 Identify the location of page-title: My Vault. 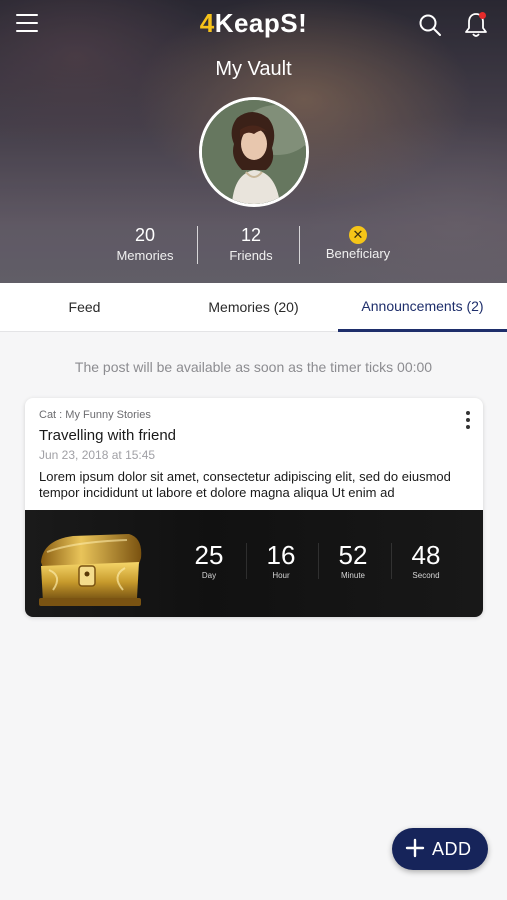
(253, 69).